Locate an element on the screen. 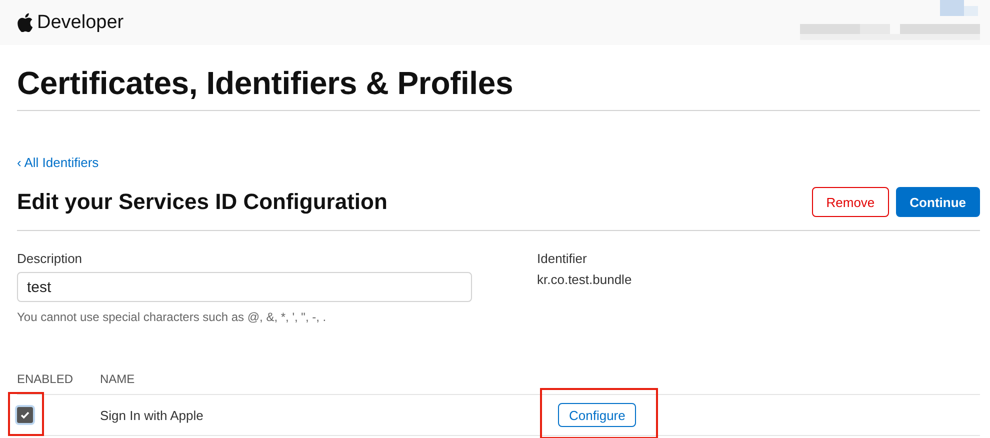 Image resolution: width=990 pixels, height=438 pixels. identifier-value: kr.co.test.bundle is located at coordinates (585, 279).